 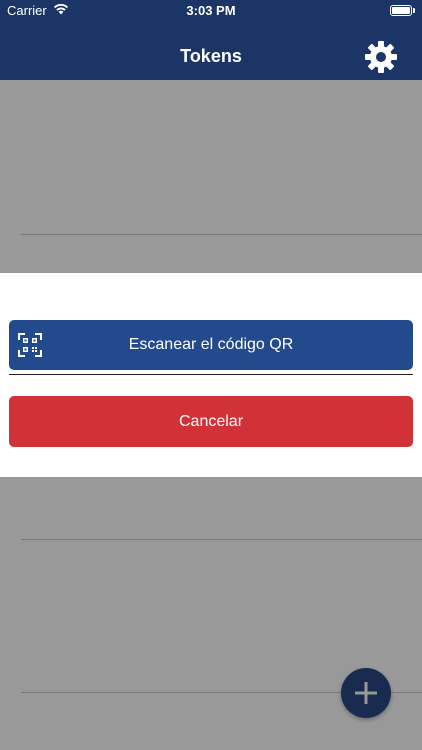 I want to click on scan-qr-label: Escanear el código QR, so click(x=211, y=344).